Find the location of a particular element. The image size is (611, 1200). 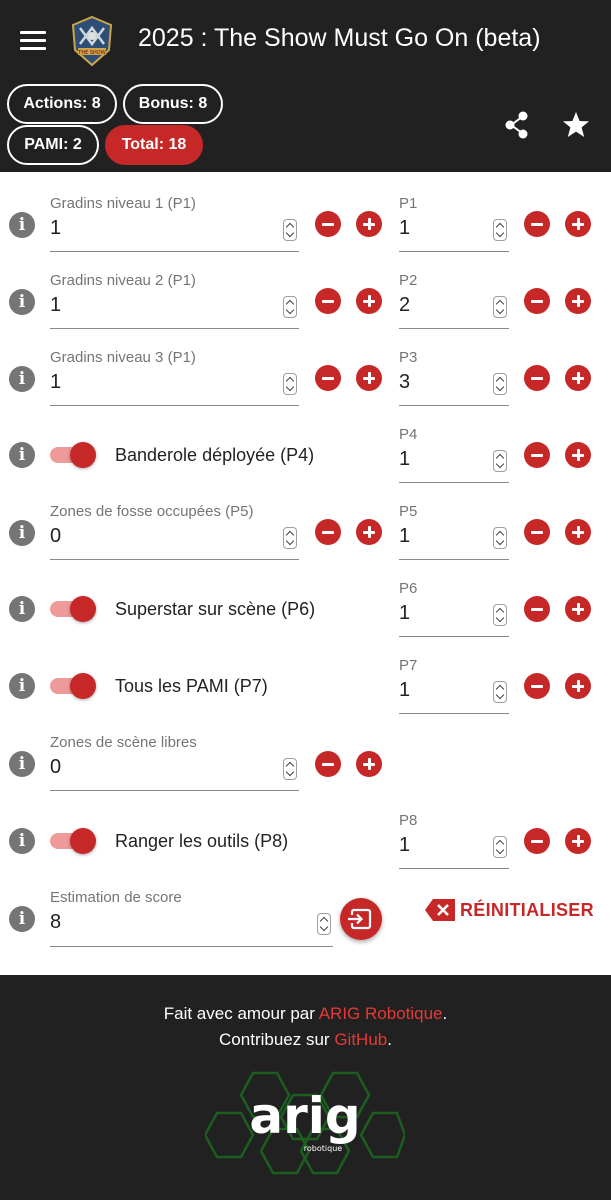

footer-text: Contribuez sur is located at coordinates (277, 1039).